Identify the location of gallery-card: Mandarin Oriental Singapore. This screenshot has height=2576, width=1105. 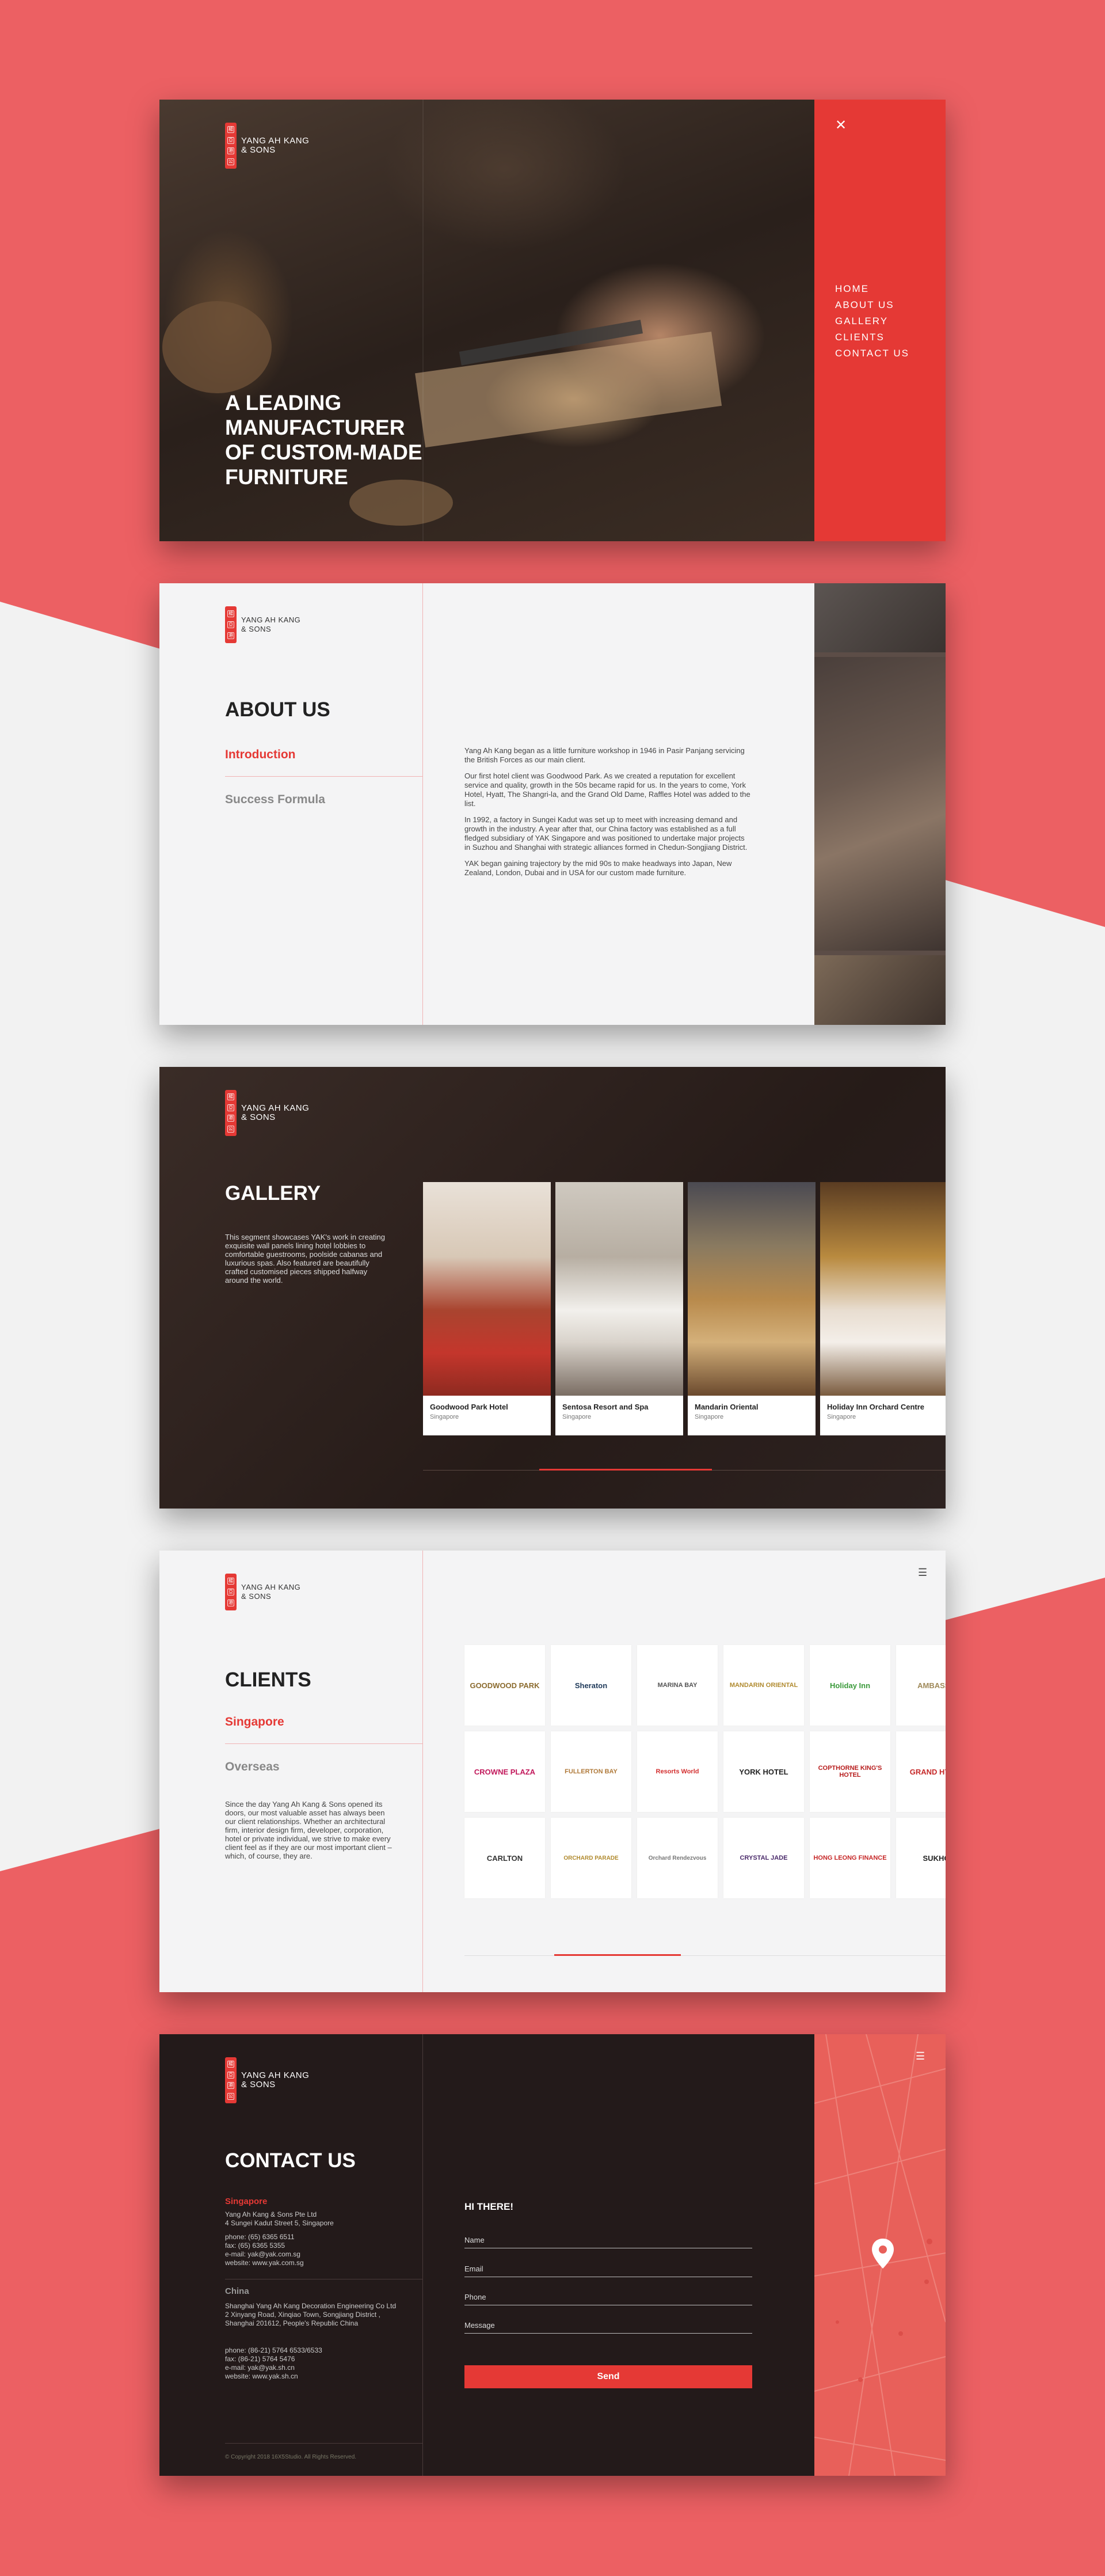
(752, 1309).